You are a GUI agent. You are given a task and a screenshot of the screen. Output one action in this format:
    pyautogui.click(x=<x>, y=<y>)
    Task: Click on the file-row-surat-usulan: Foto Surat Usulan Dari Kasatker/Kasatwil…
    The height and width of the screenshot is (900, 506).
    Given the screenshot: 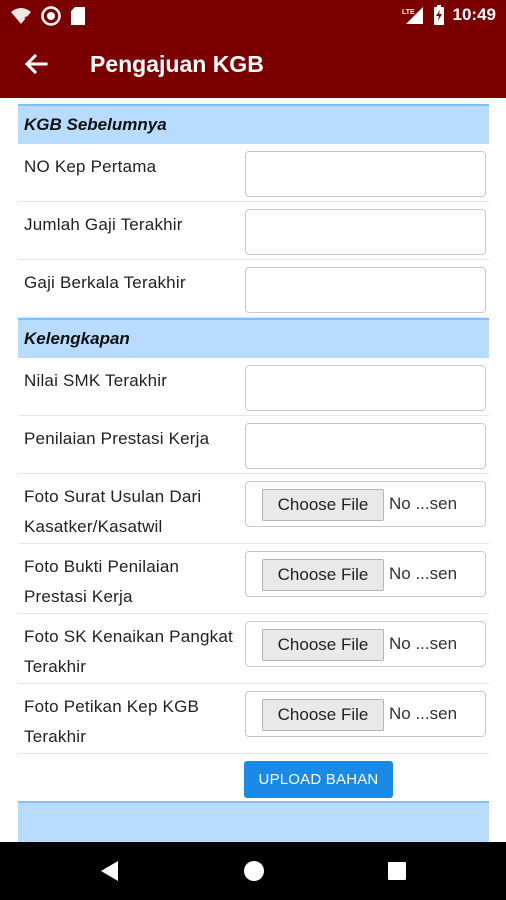 What is the action you would take?
    pyautogui.click(x=253, y=509)
    